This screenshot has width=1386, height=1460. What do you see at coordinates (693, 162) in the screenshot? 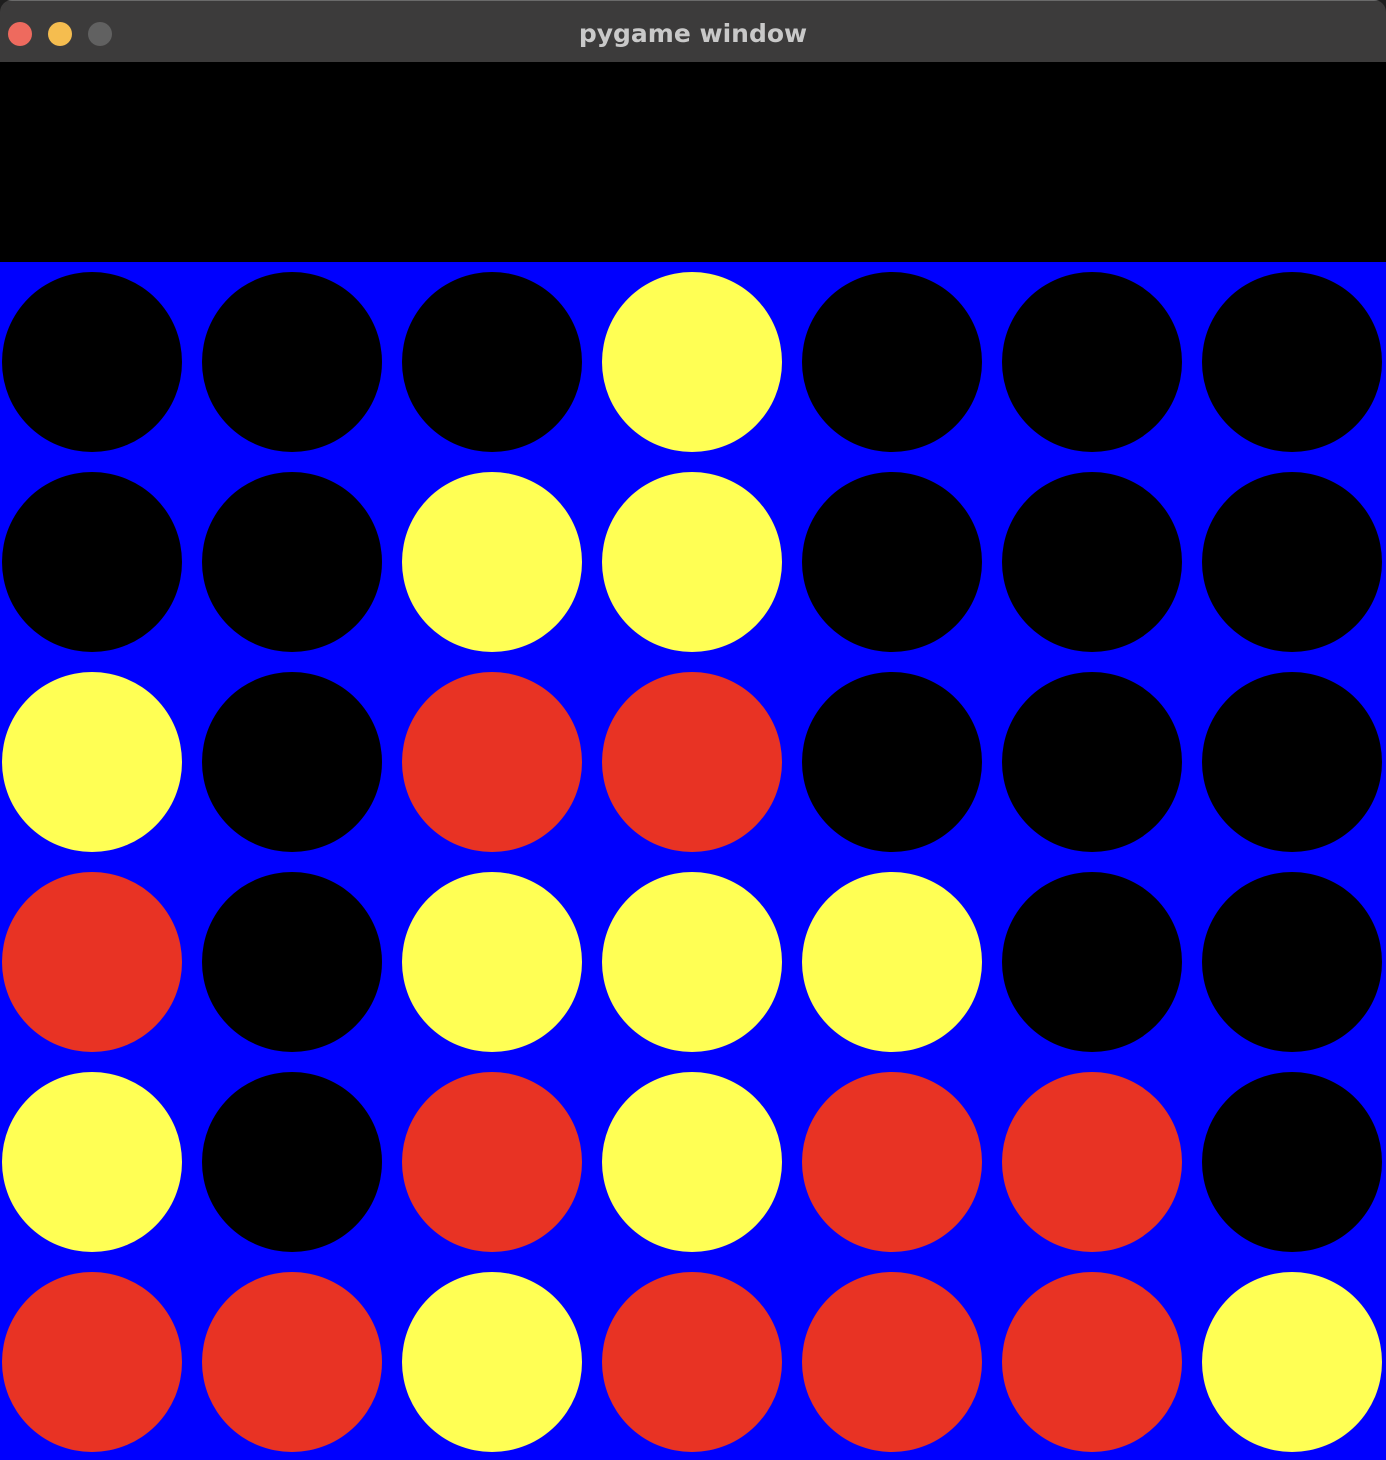
I see `drop-zone` at bounding box center [693, 162].